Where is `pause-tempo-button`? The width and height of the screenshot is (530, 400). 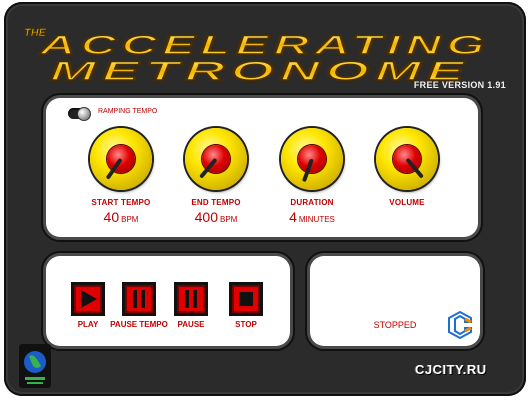
pause-tempo-button is located at coordinates (139, 299).